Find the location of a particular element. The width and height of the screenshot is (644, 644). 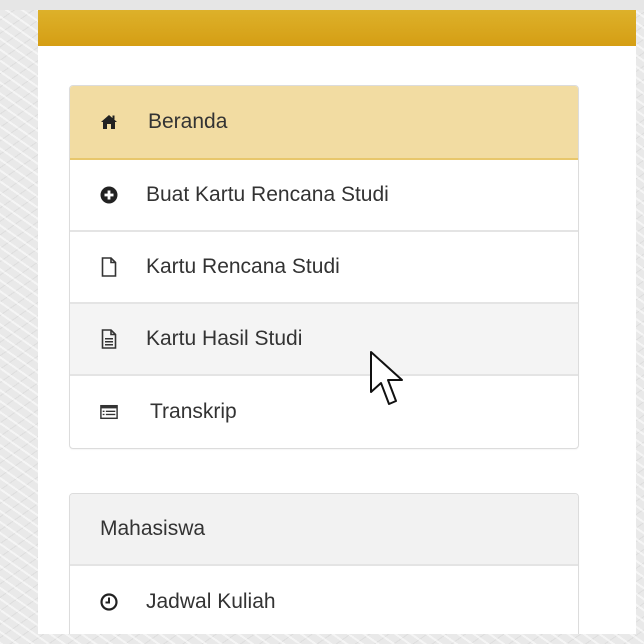

menu-item-krs: Kartu Rencana Studi is located at coordinates (324, 268).